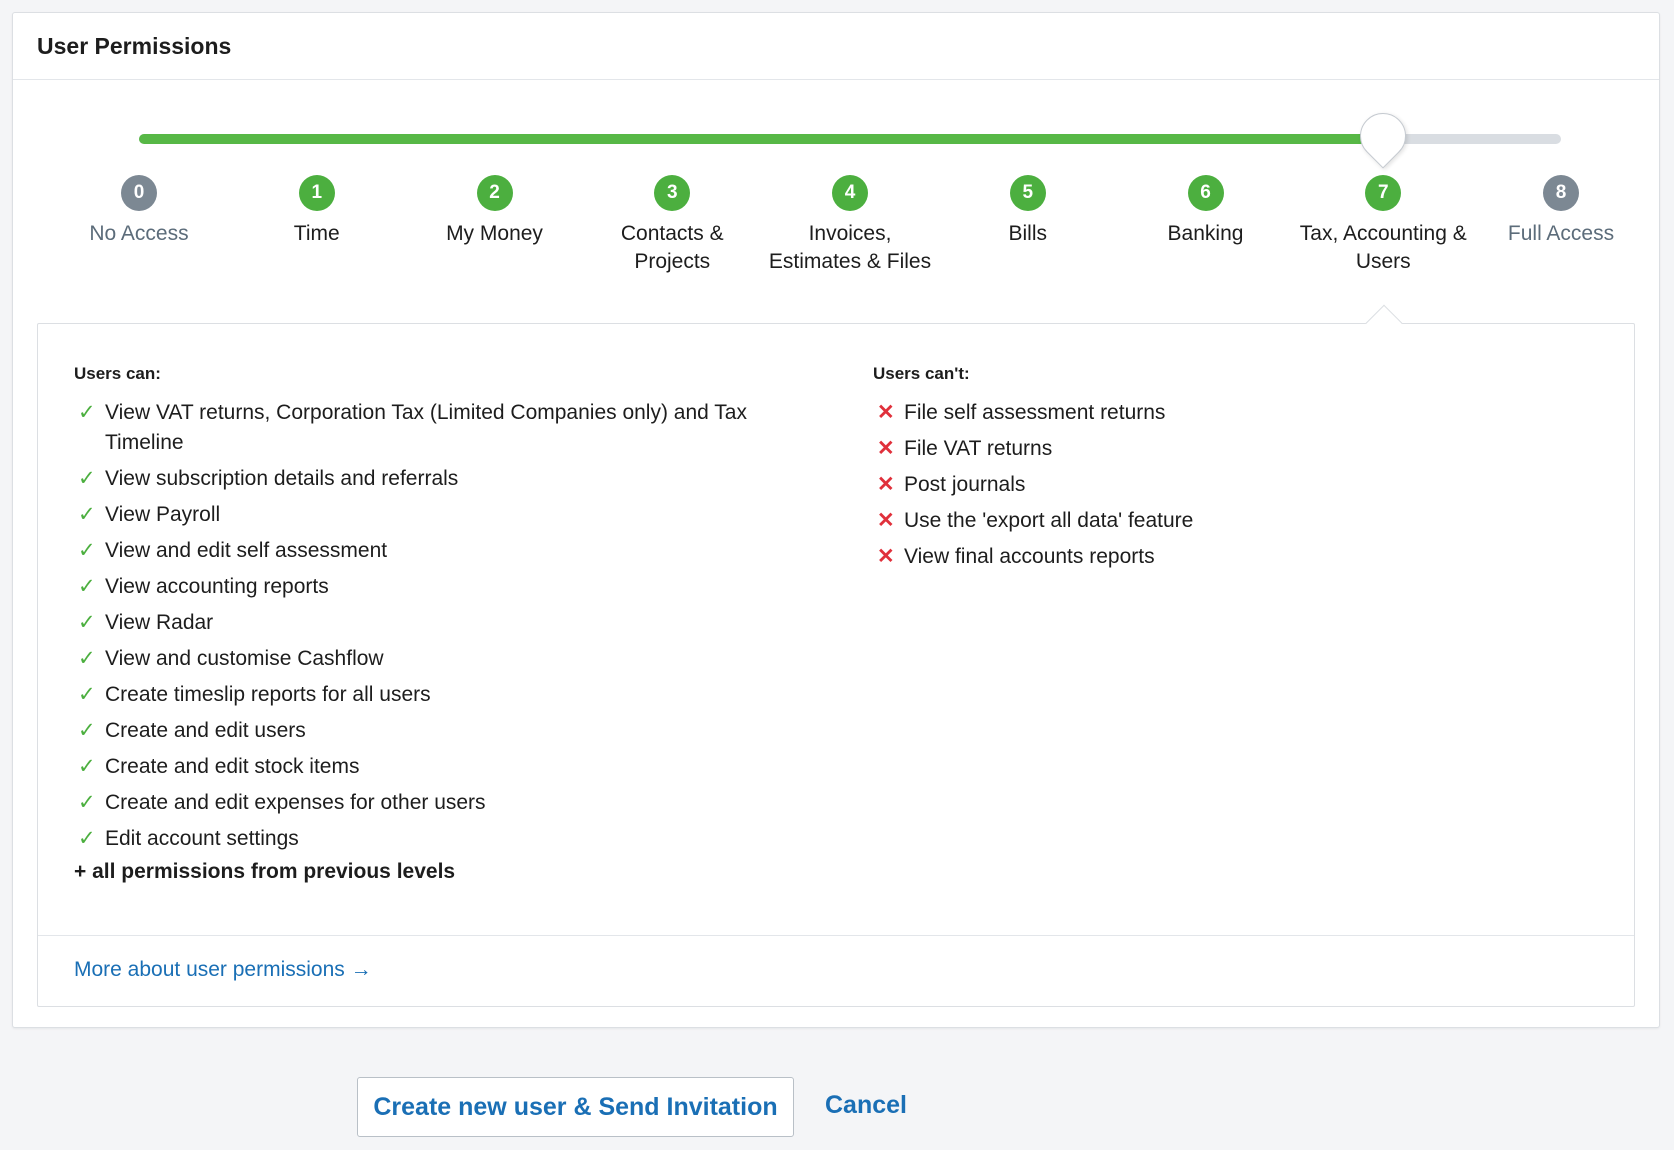  I want to click on users-can-heading: Users can:, so click(117, 373).